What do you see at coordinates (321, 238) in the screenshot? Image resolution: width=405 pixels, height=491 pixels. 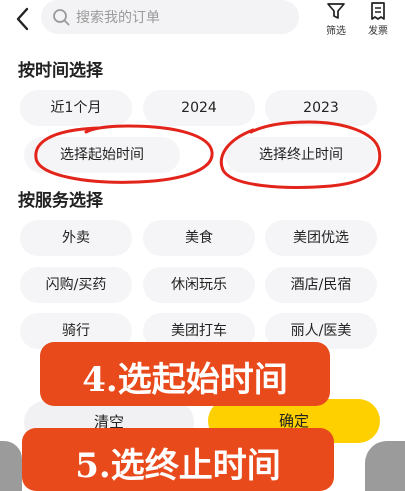 I see `service-item-youxuan: 美团优选` at bounding box center [321, 238].